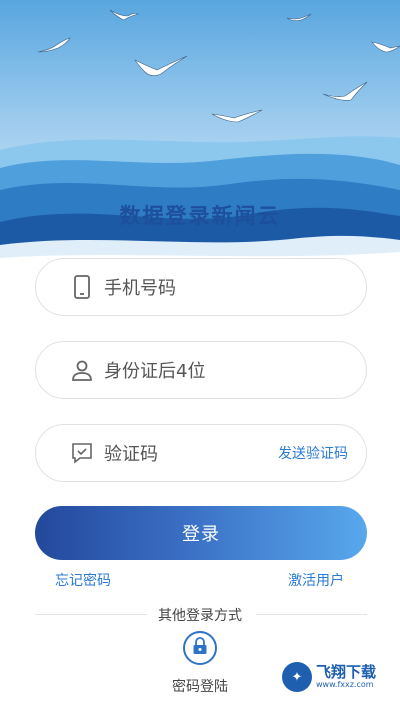  I want to click on verify-code-placeholder: 验证码, so click(131, 454).